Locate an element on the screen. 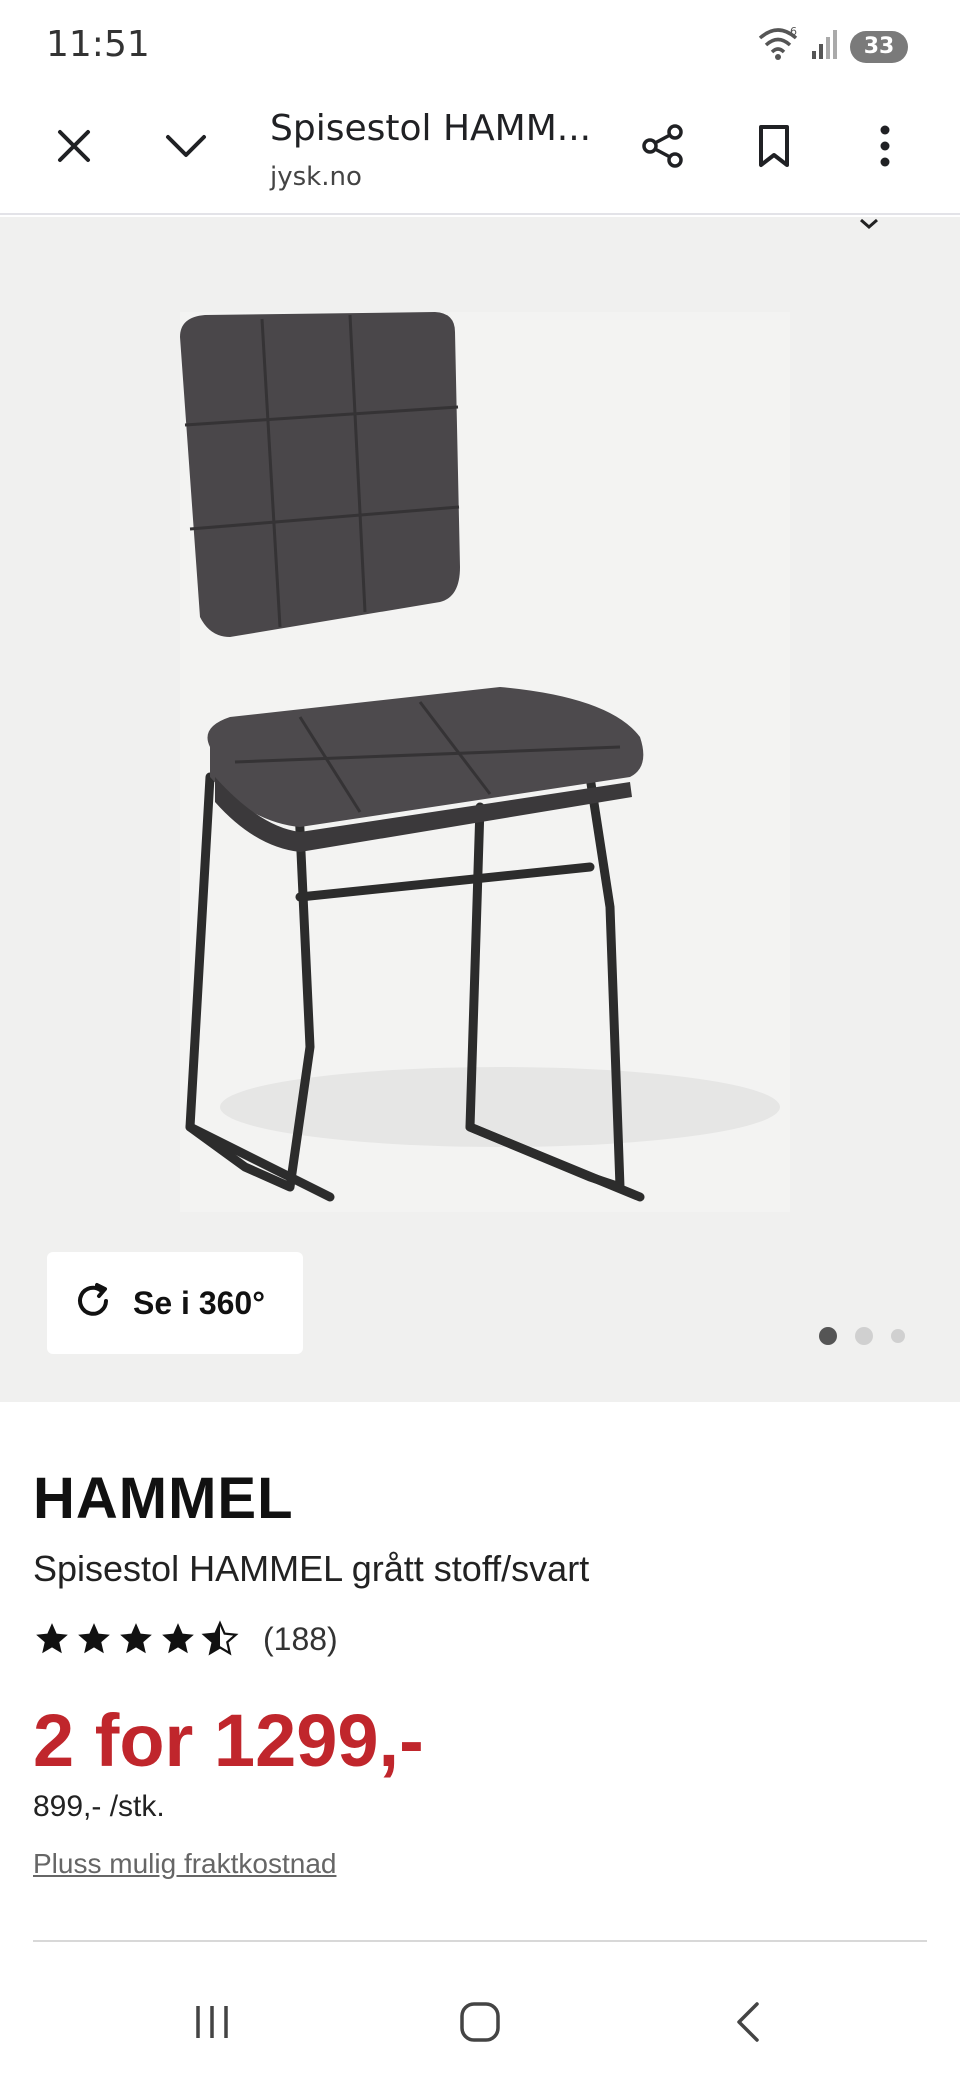  home-button is located at coordinates (480, 2024).